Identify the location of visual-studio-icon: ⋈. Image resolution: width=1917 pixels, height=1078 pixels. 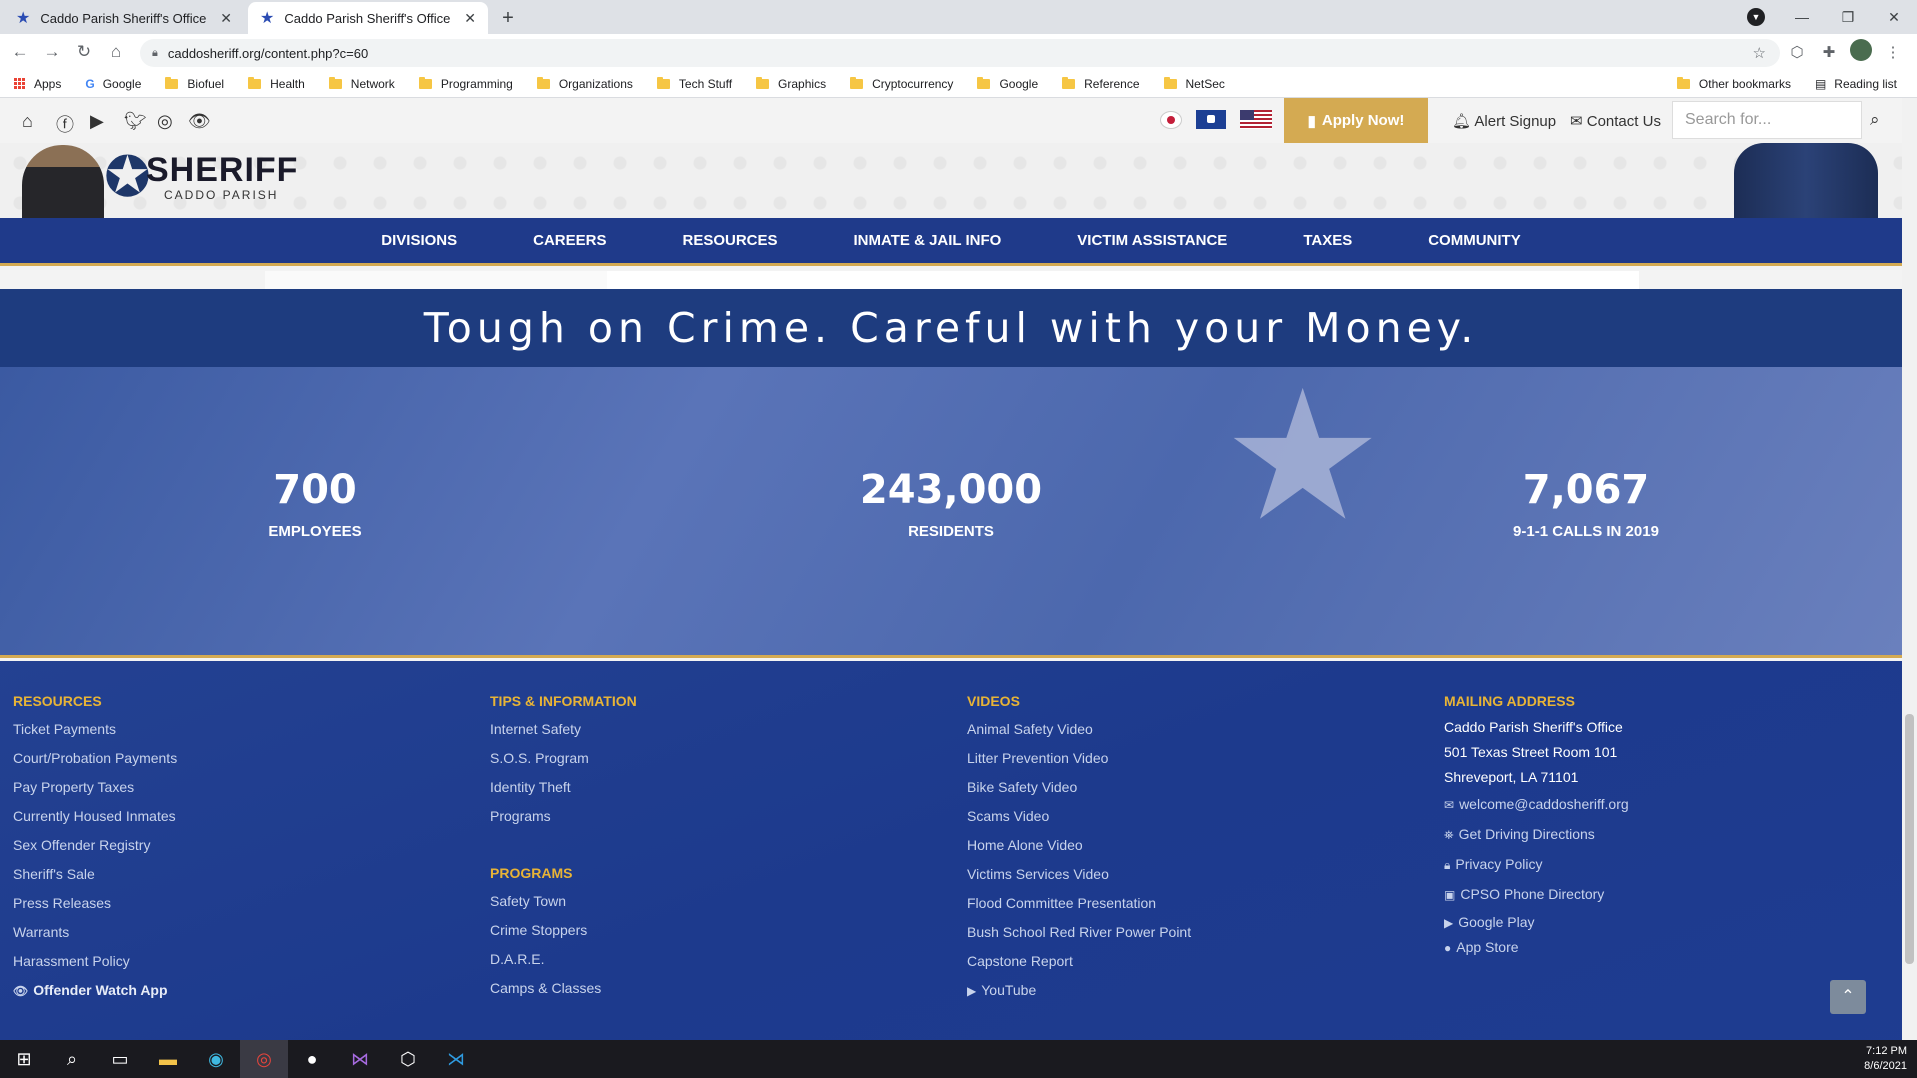
(360, 1059).